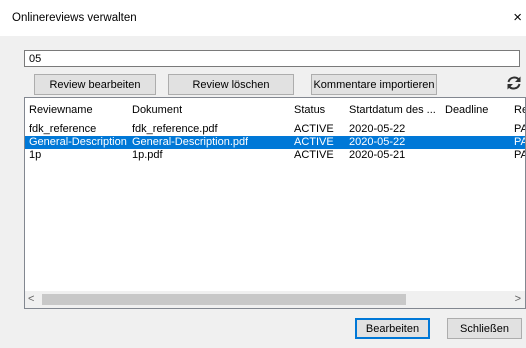 This screenshot has width=526, height=348. What do you see at coordinates (78, 142) in the screenshot?
I see `cell-reviewname: General-Description` at bounding box center [78, 142].